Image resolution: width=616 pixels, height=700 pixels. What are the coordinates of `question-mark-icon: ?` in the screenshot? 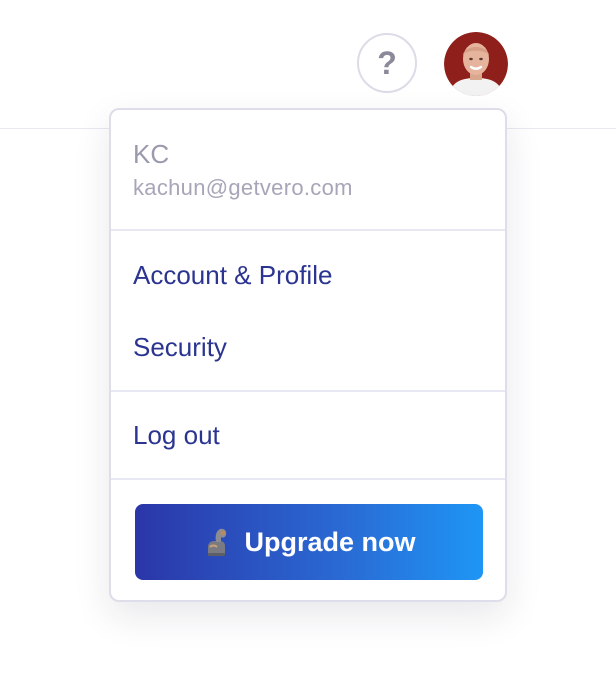 It's located at (387, 63).